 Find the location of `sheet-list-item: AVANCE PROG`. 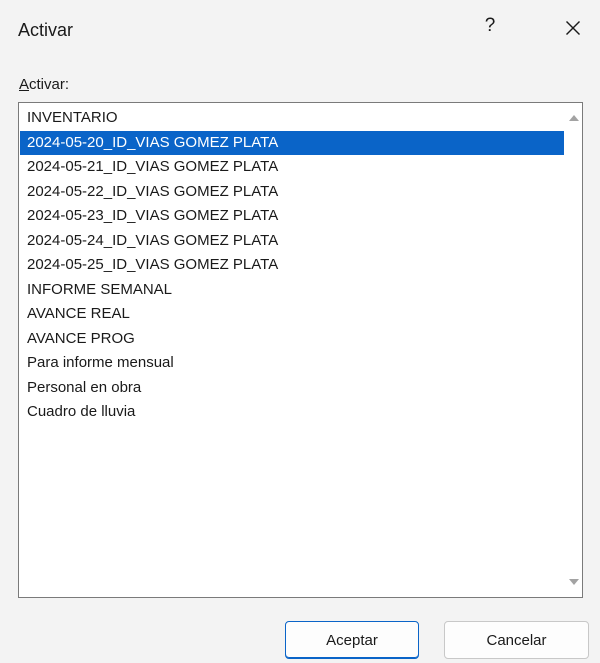

sheet-list-item: AVANCE PROG is located at coordinates (296, 339).